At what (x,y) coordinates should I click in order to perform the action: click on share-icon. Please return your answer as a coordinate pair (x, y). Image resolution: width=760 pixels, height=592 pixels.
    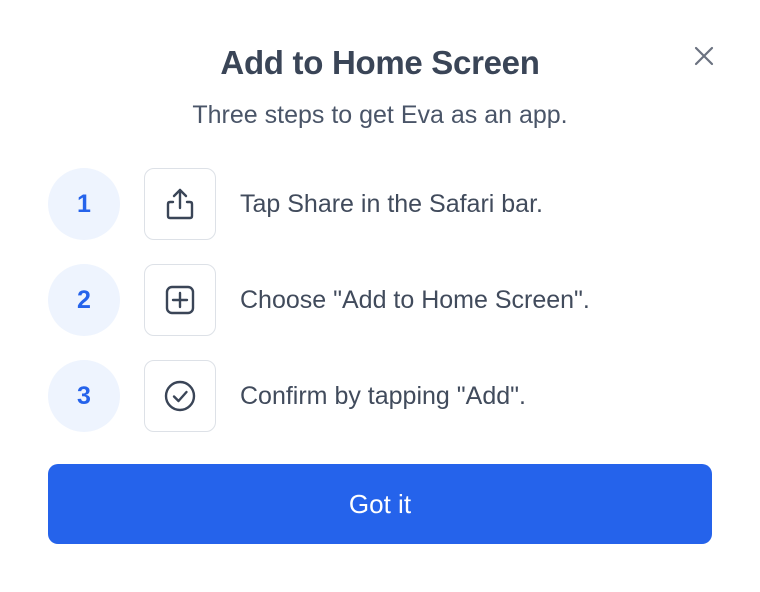
    Looking at the image, I should click on (180, 204).